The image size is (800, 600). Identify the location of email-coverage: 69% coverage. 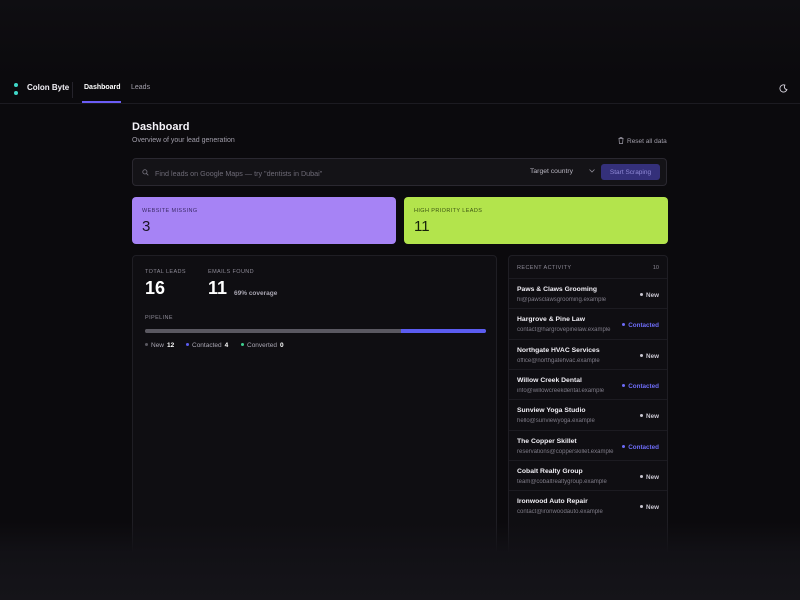
(256, 293).